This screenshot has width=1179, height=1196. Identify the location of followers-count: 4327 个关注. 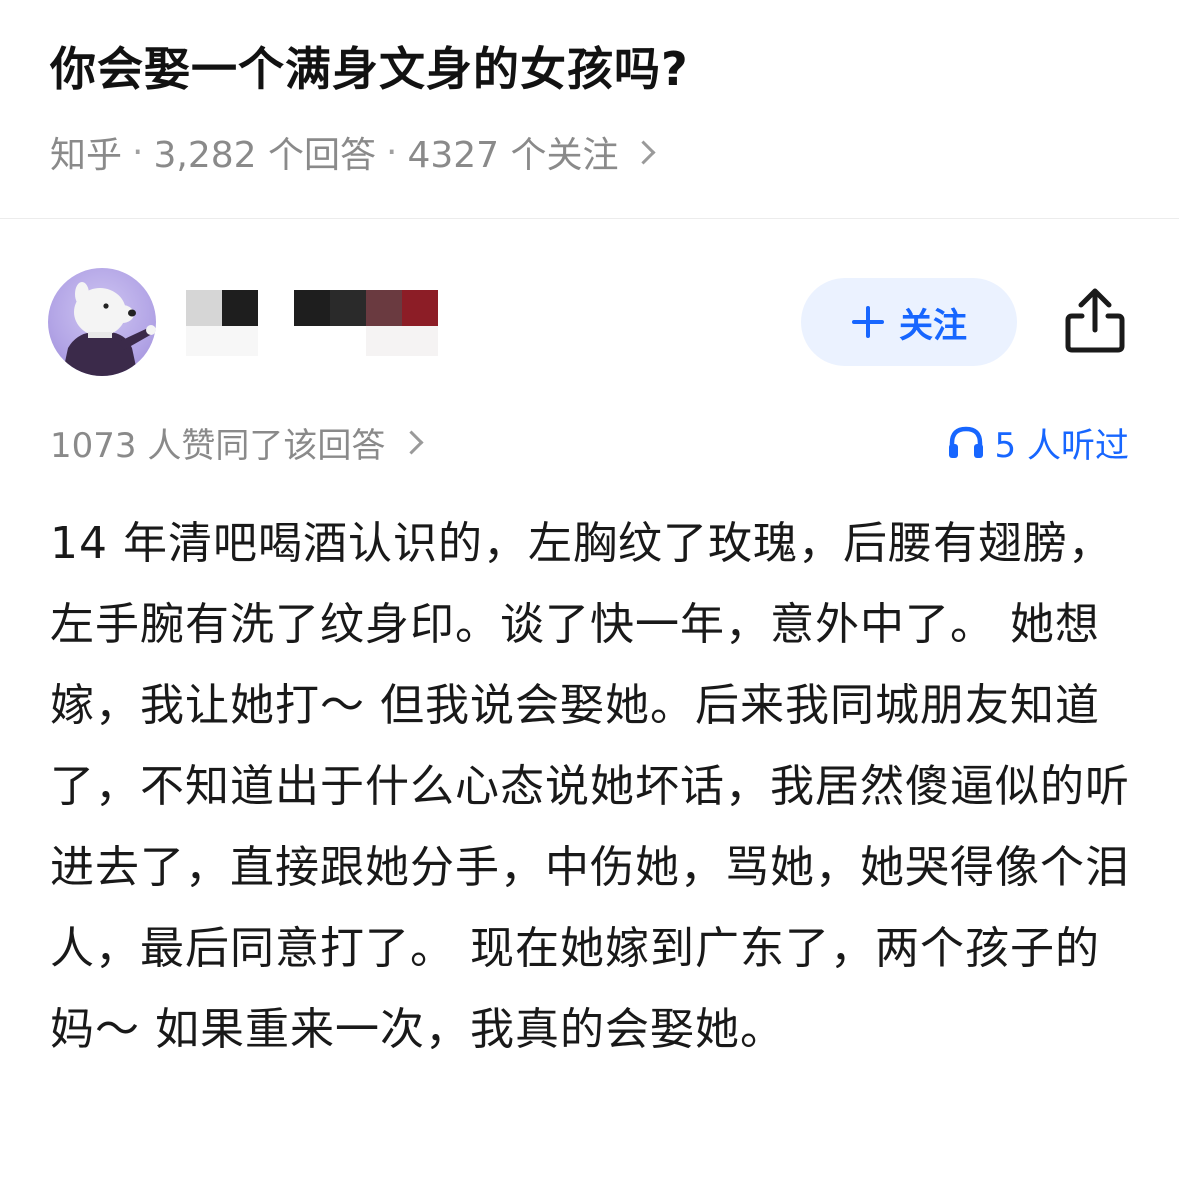
(513, 155).